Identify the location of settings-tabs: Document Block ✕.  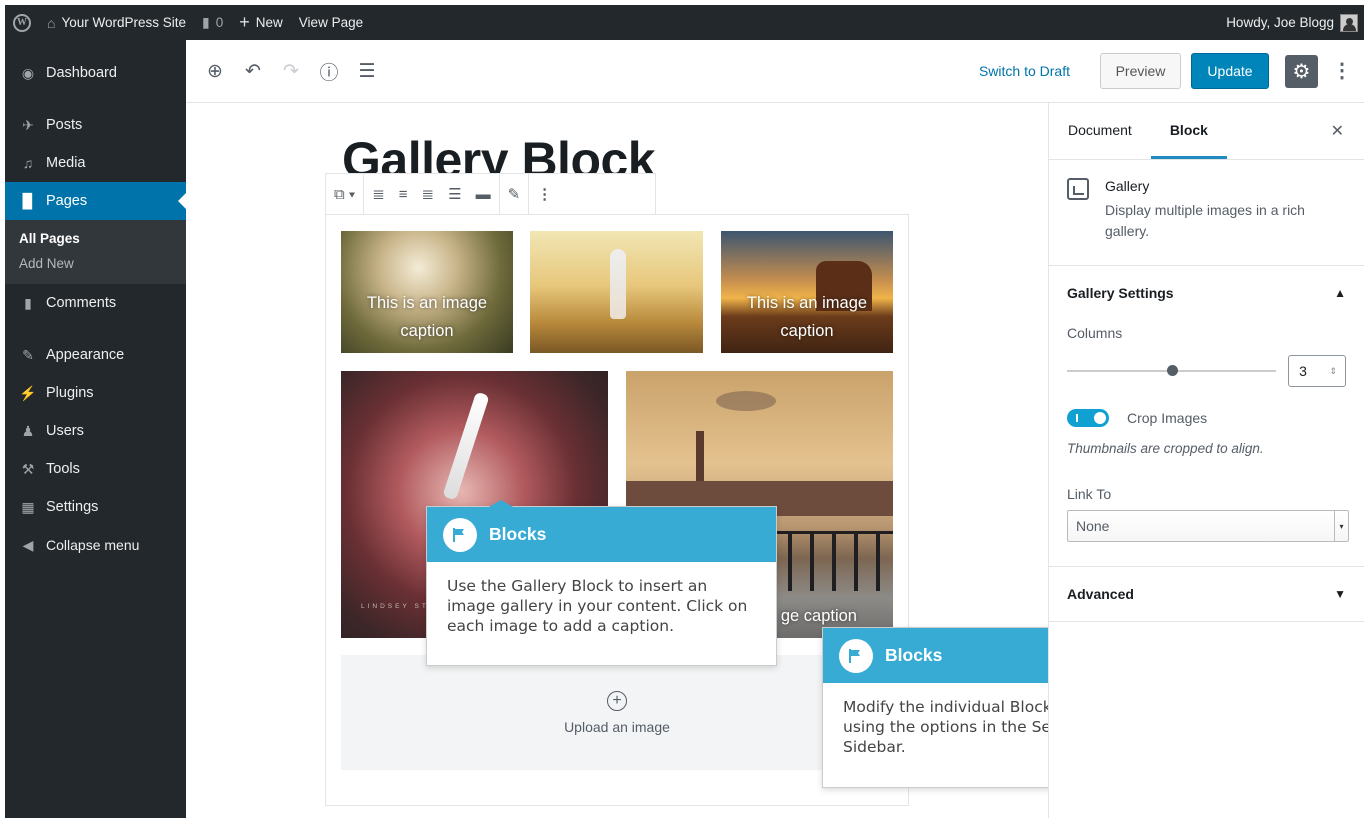
(1206, 131).